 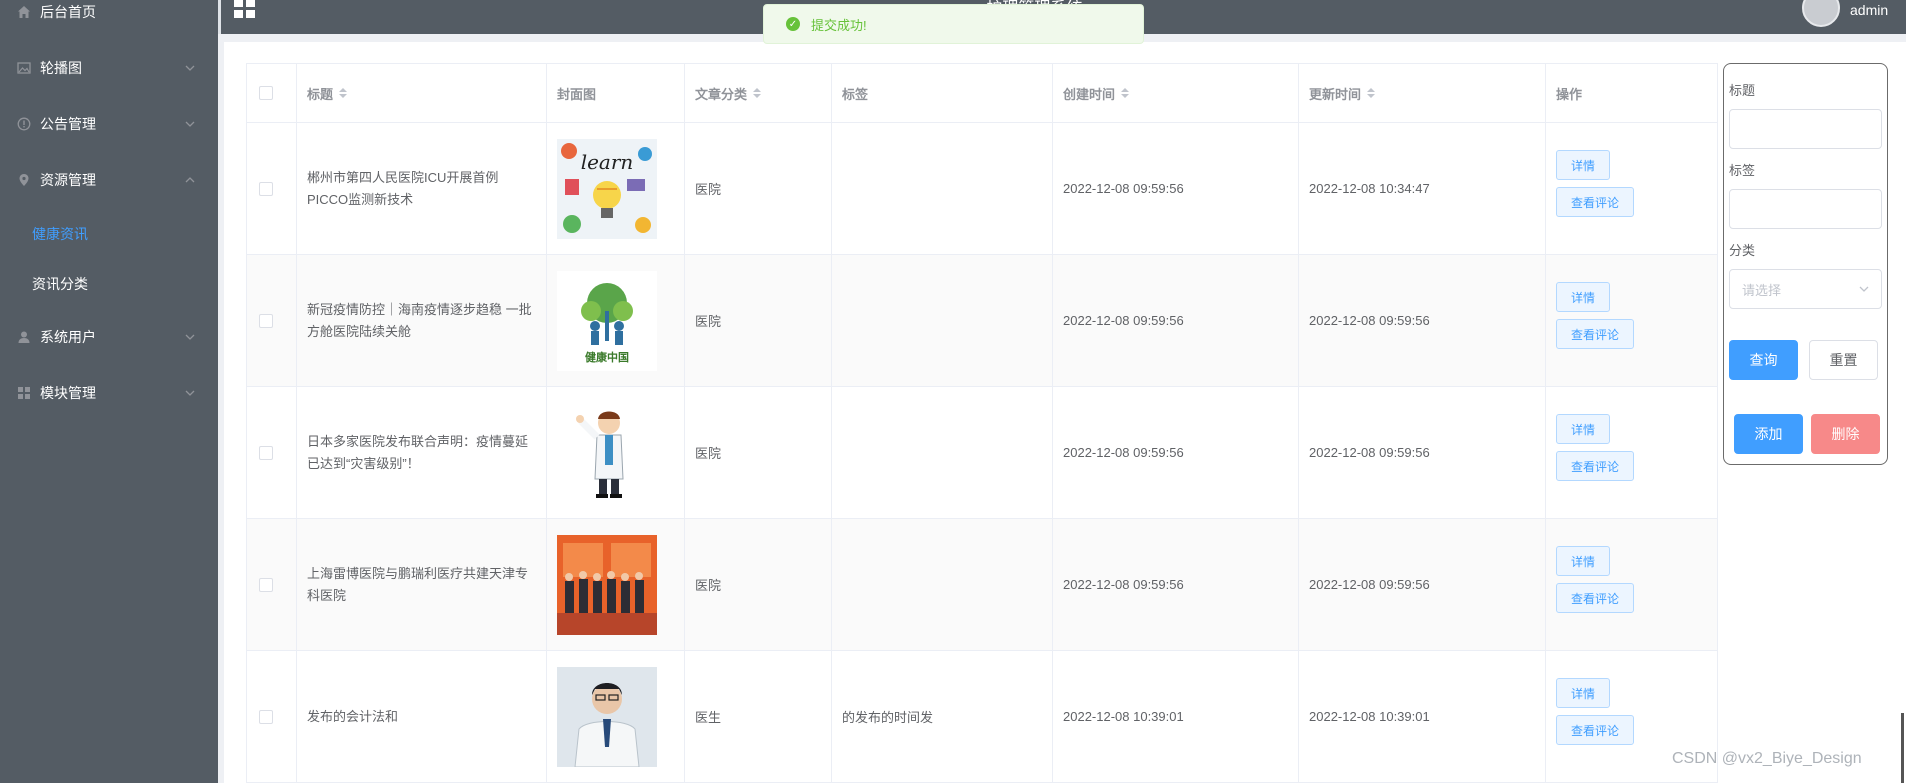 What do you see at coordinates (1763, 360) in the screenshot?
I see `query-button: 查询` at bounding box center [1763, 360].